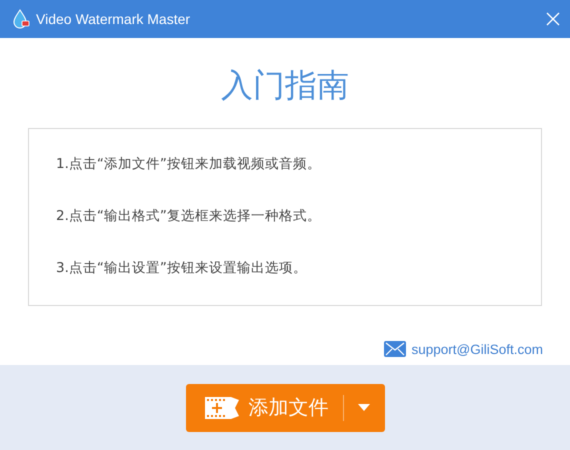  What do you see at coordinates (221, 407) in the screenshot?
I see `film-plus-icon` at bounding box center [221, 407].